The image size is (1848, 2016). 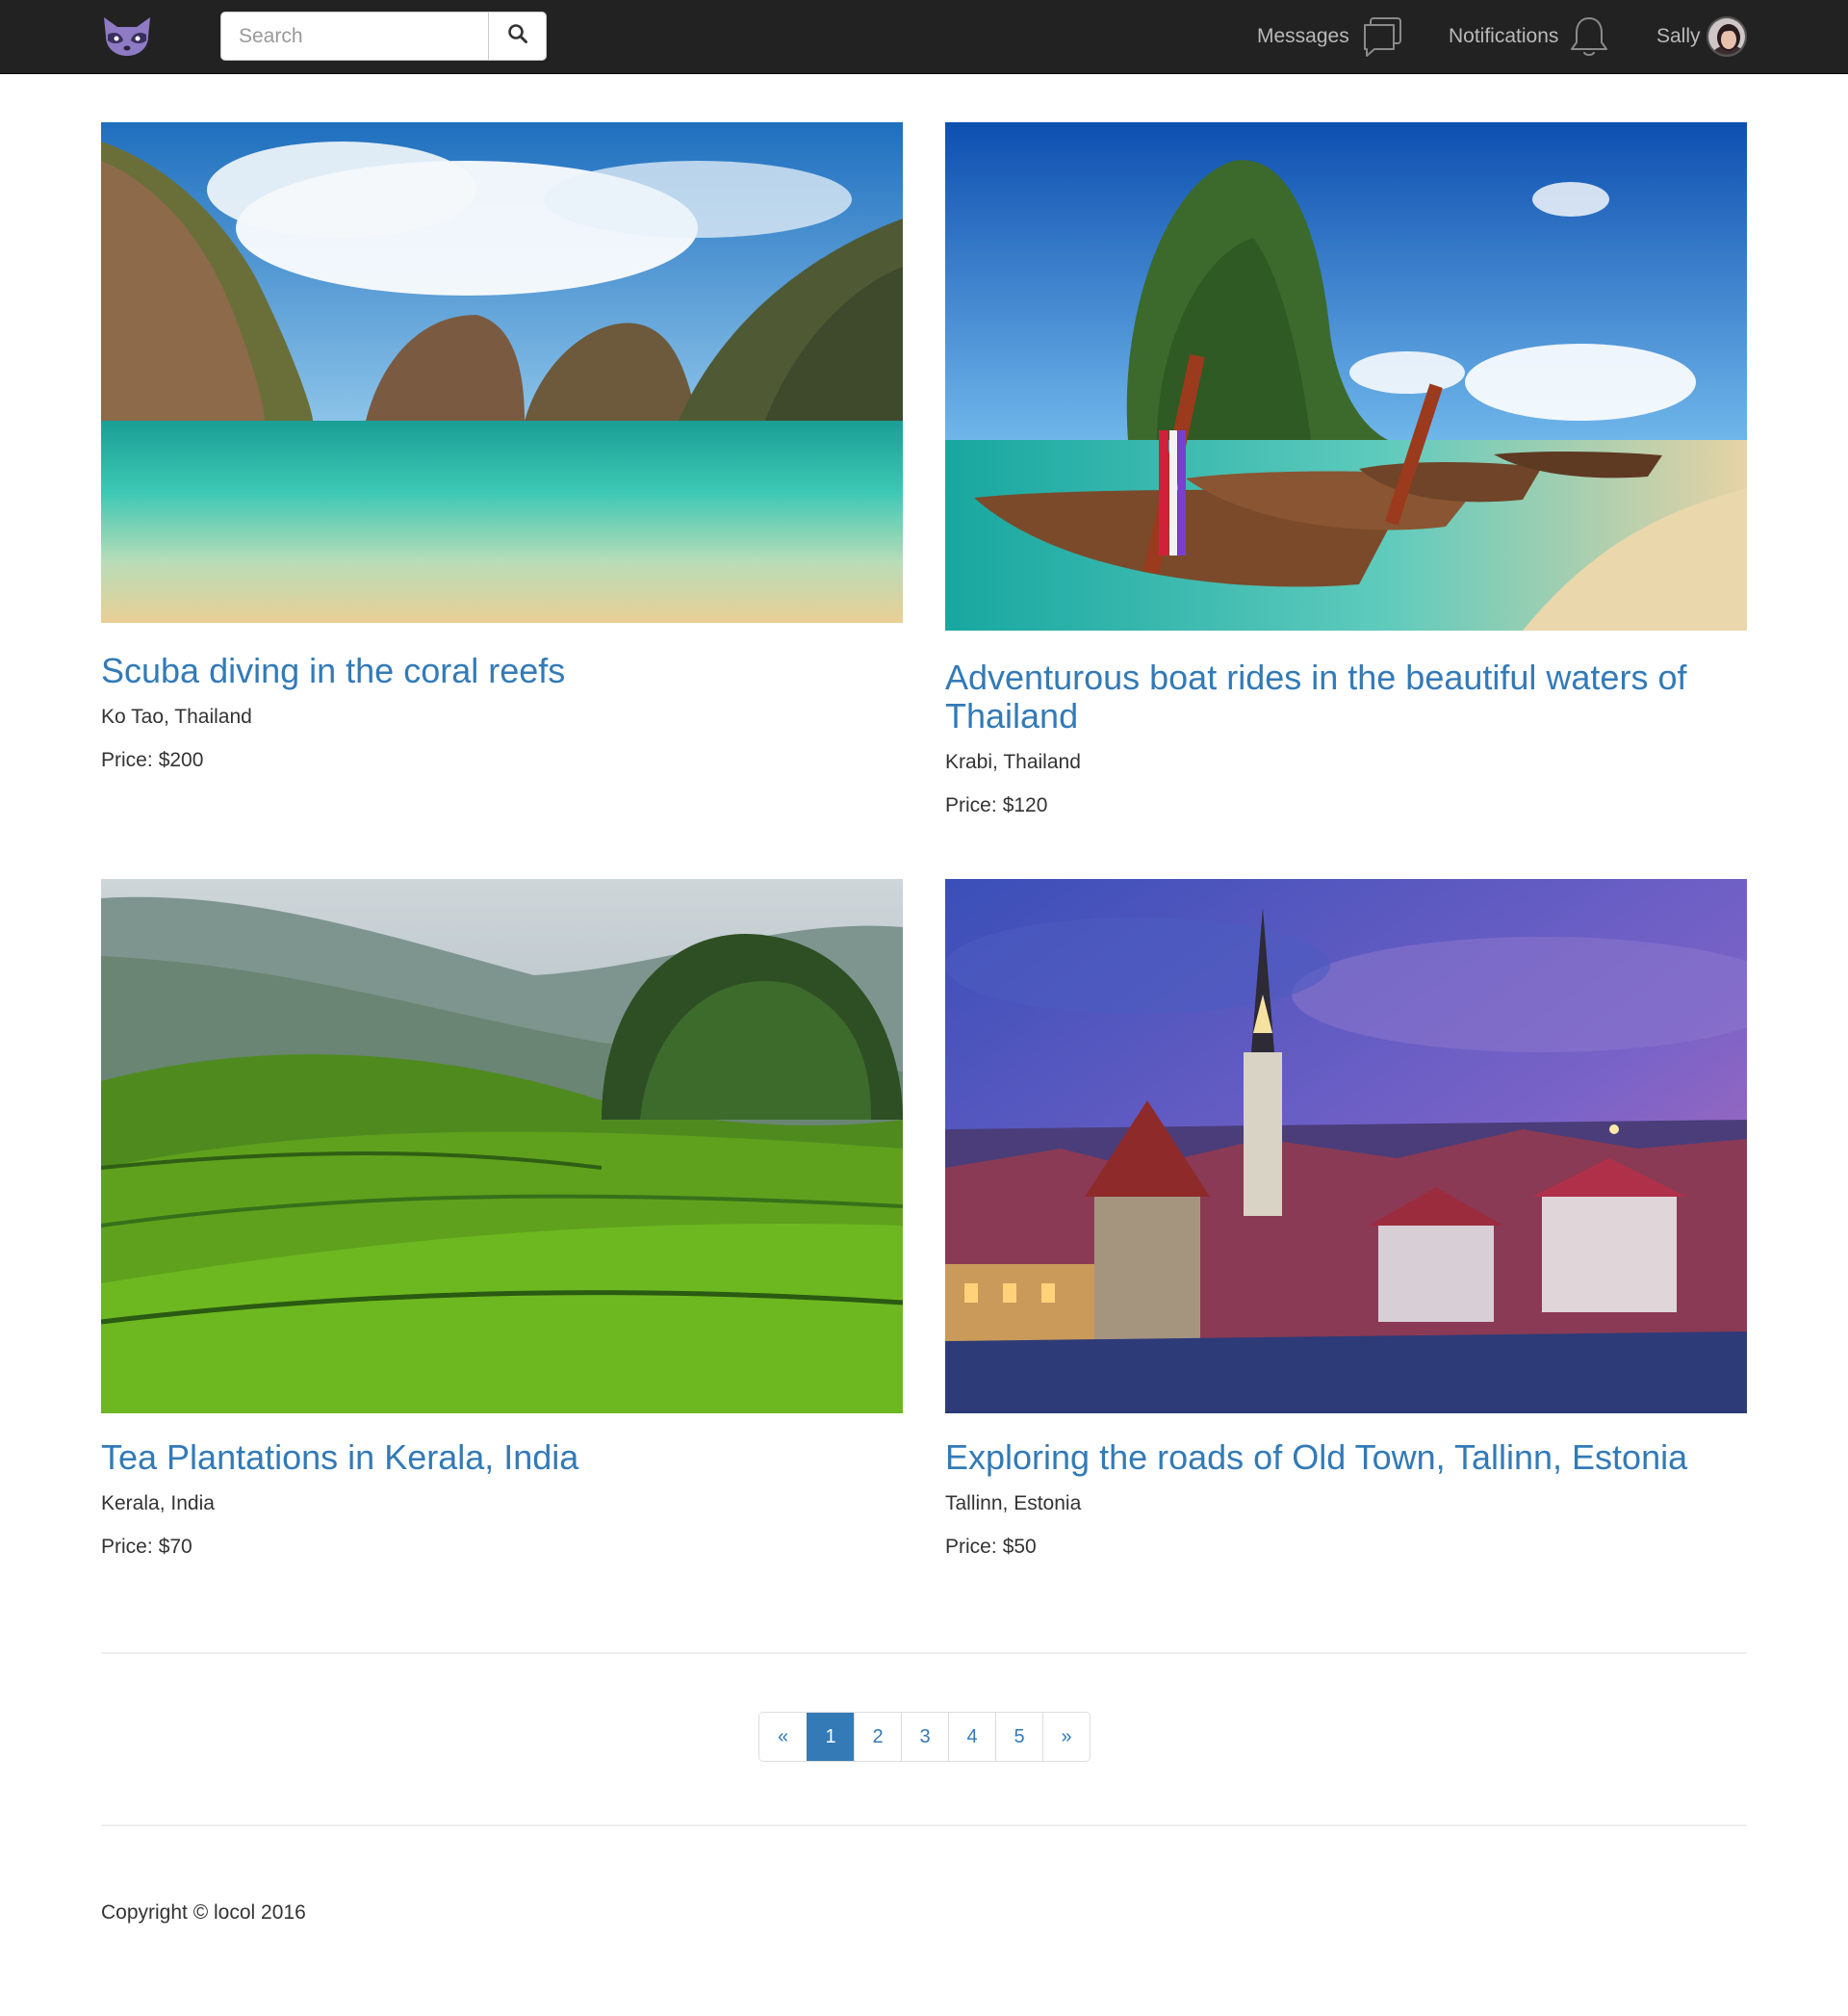 I want to click on search-input, so click(x=354, y=37).